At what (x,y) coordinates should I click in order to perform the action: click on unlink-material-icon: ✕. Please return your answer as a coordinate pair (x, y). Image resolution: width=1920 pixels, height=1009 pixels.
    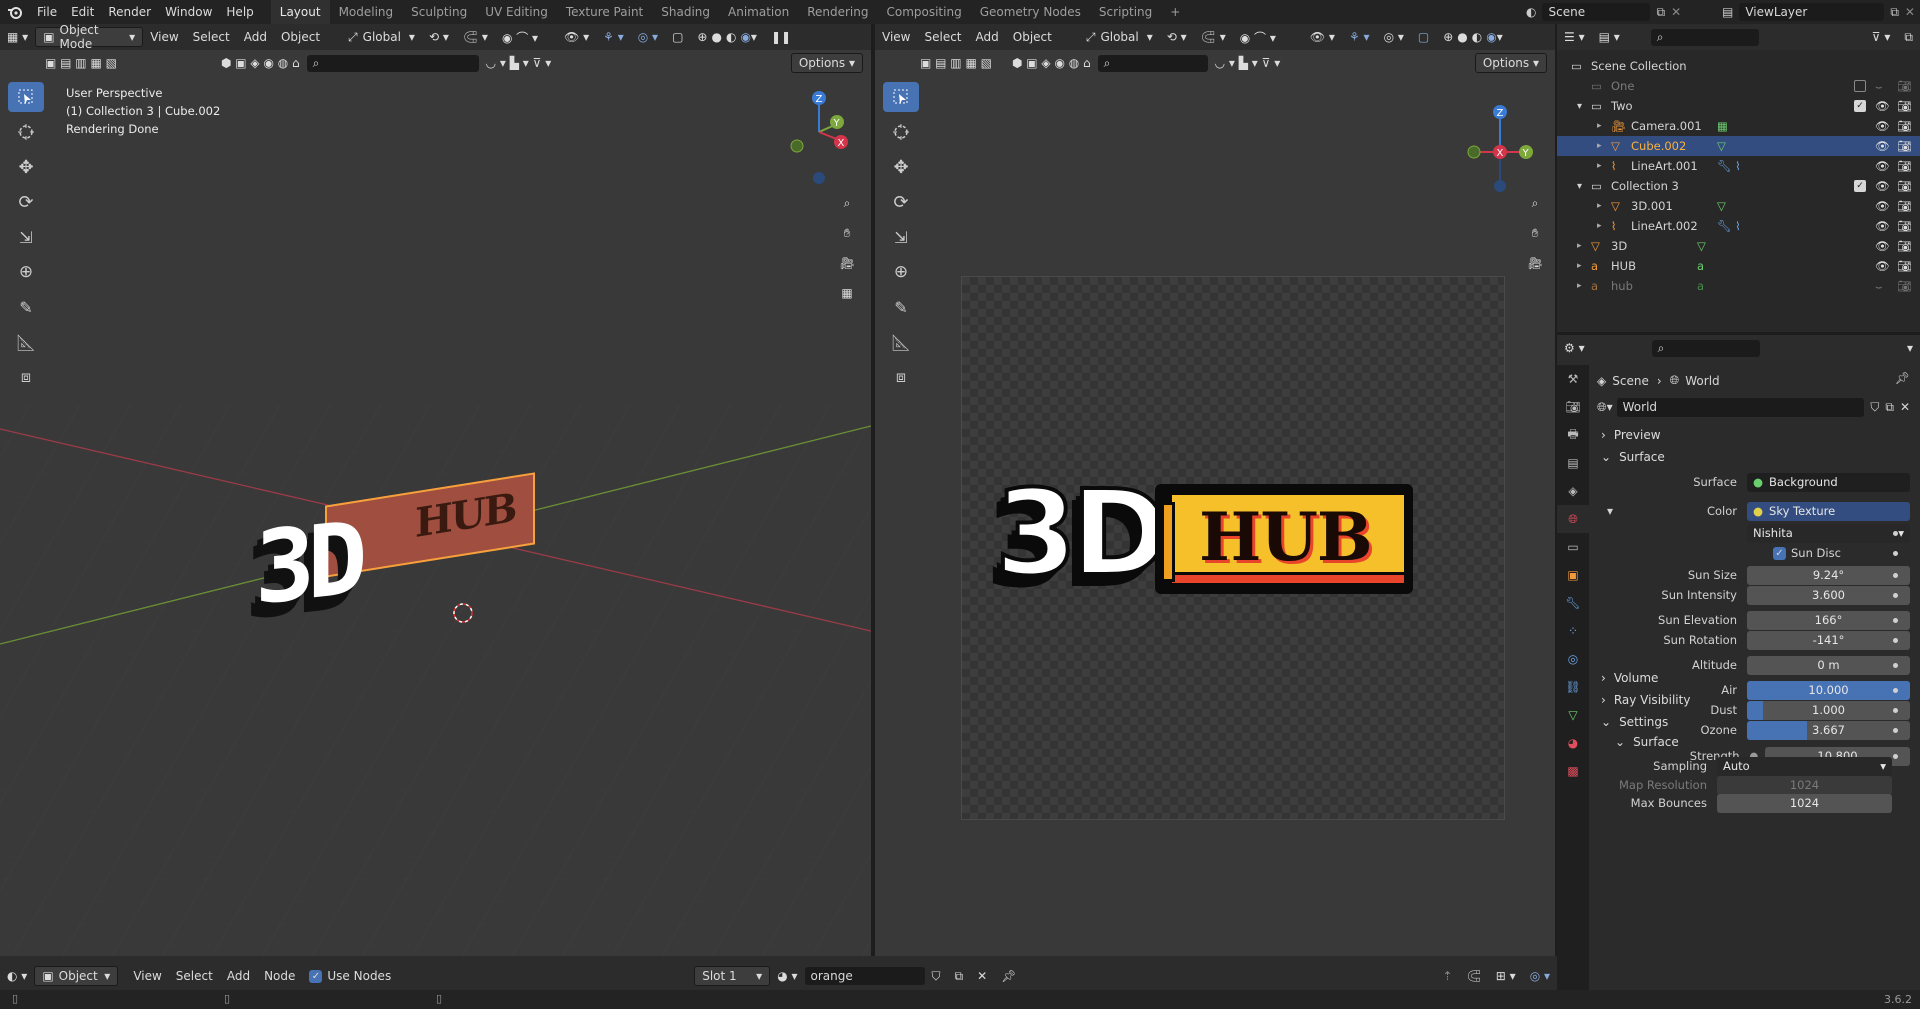
    Looking at the image, I should click on (982, 976).